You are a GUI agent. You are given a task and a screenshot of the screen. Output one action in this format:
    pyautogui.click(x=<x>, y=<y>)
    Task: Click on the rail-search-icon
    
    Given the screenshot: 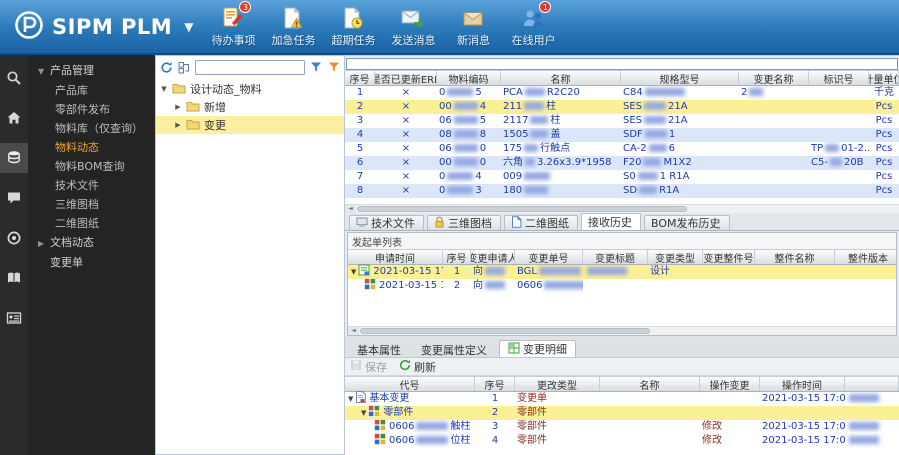 What is the action you would take?
    pyautogui.click(x=14, y=78)
    